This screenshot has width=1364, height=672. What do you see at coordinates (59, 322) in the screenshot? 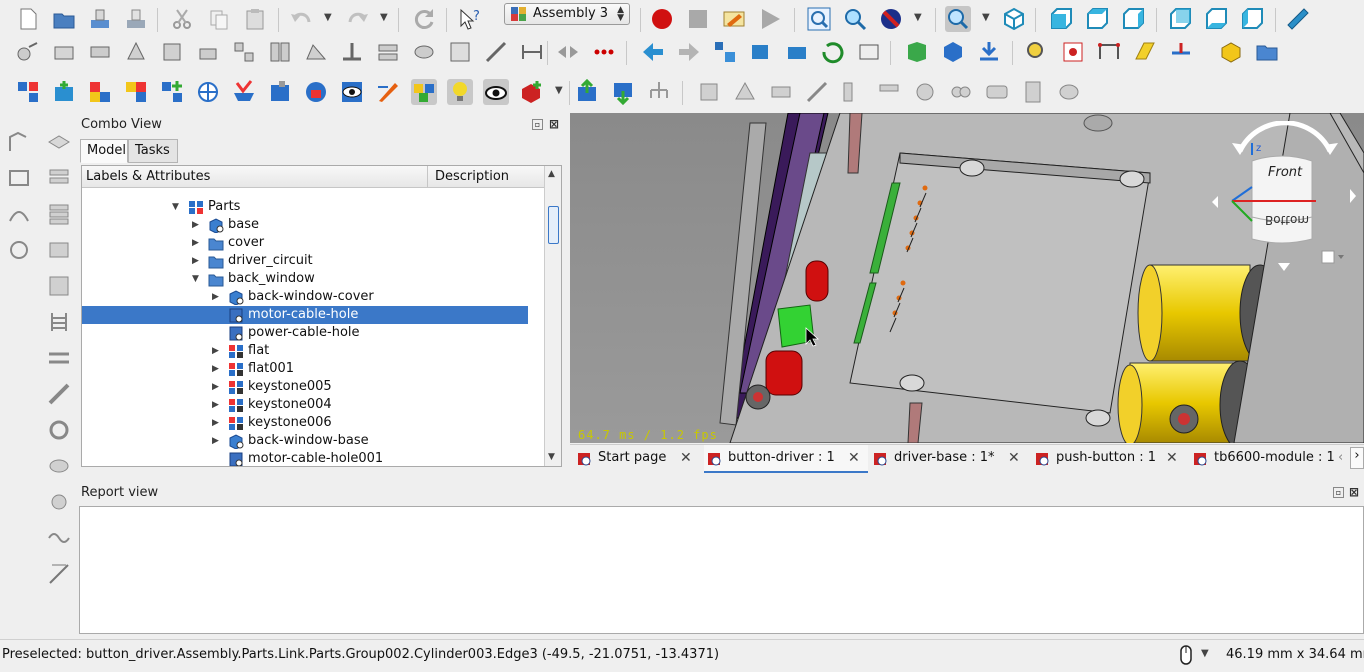
I see `part-shape-ladder-icon` at bounding box center [59, 322].